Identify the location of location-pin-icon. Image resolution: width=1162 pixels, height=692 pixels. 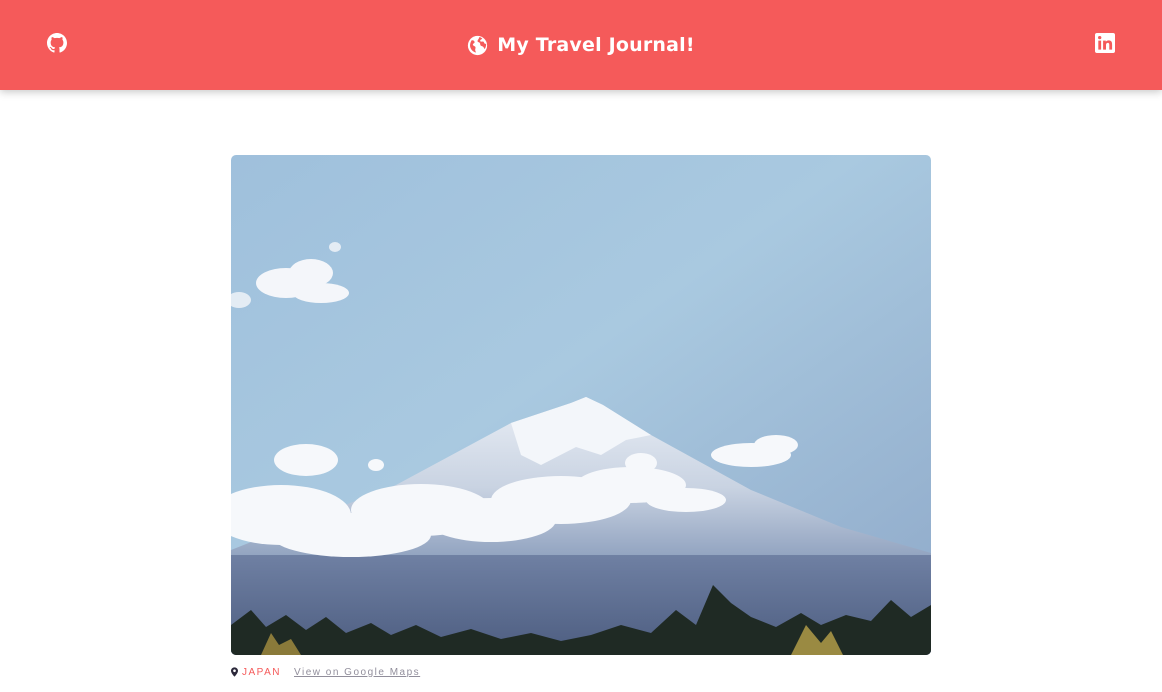
(234, 672).